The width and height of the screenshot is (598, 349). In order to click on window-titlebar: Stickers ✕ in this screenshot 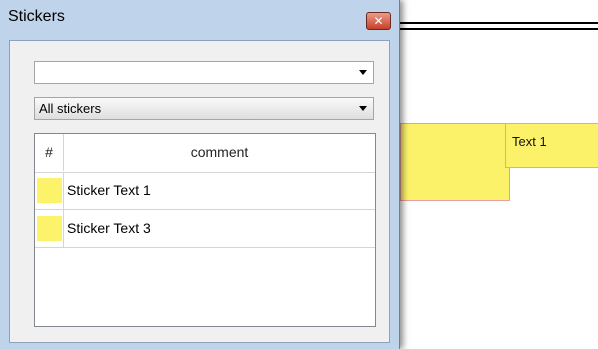, I will do `click(199, 19)`.